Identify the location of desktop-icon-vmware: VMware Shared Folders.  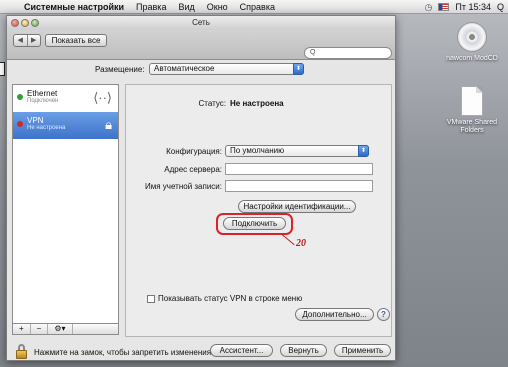
(472, 110).